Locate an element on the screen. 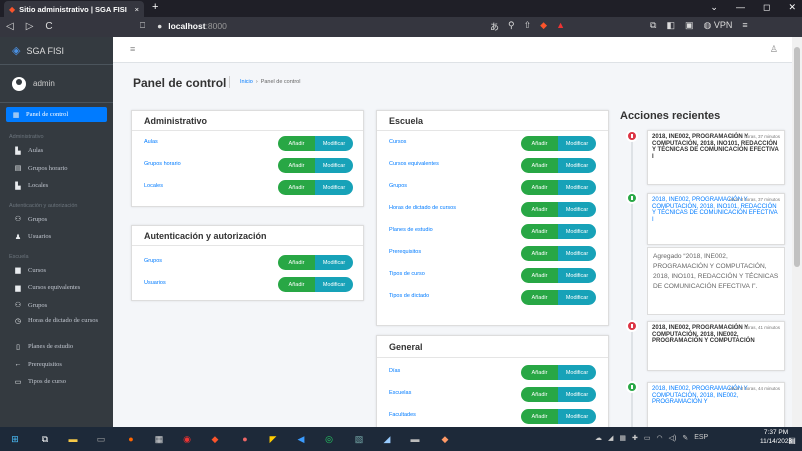 The image size is (802, 451). zoom-icon: ⚲ is located at coordinates (511, 26).